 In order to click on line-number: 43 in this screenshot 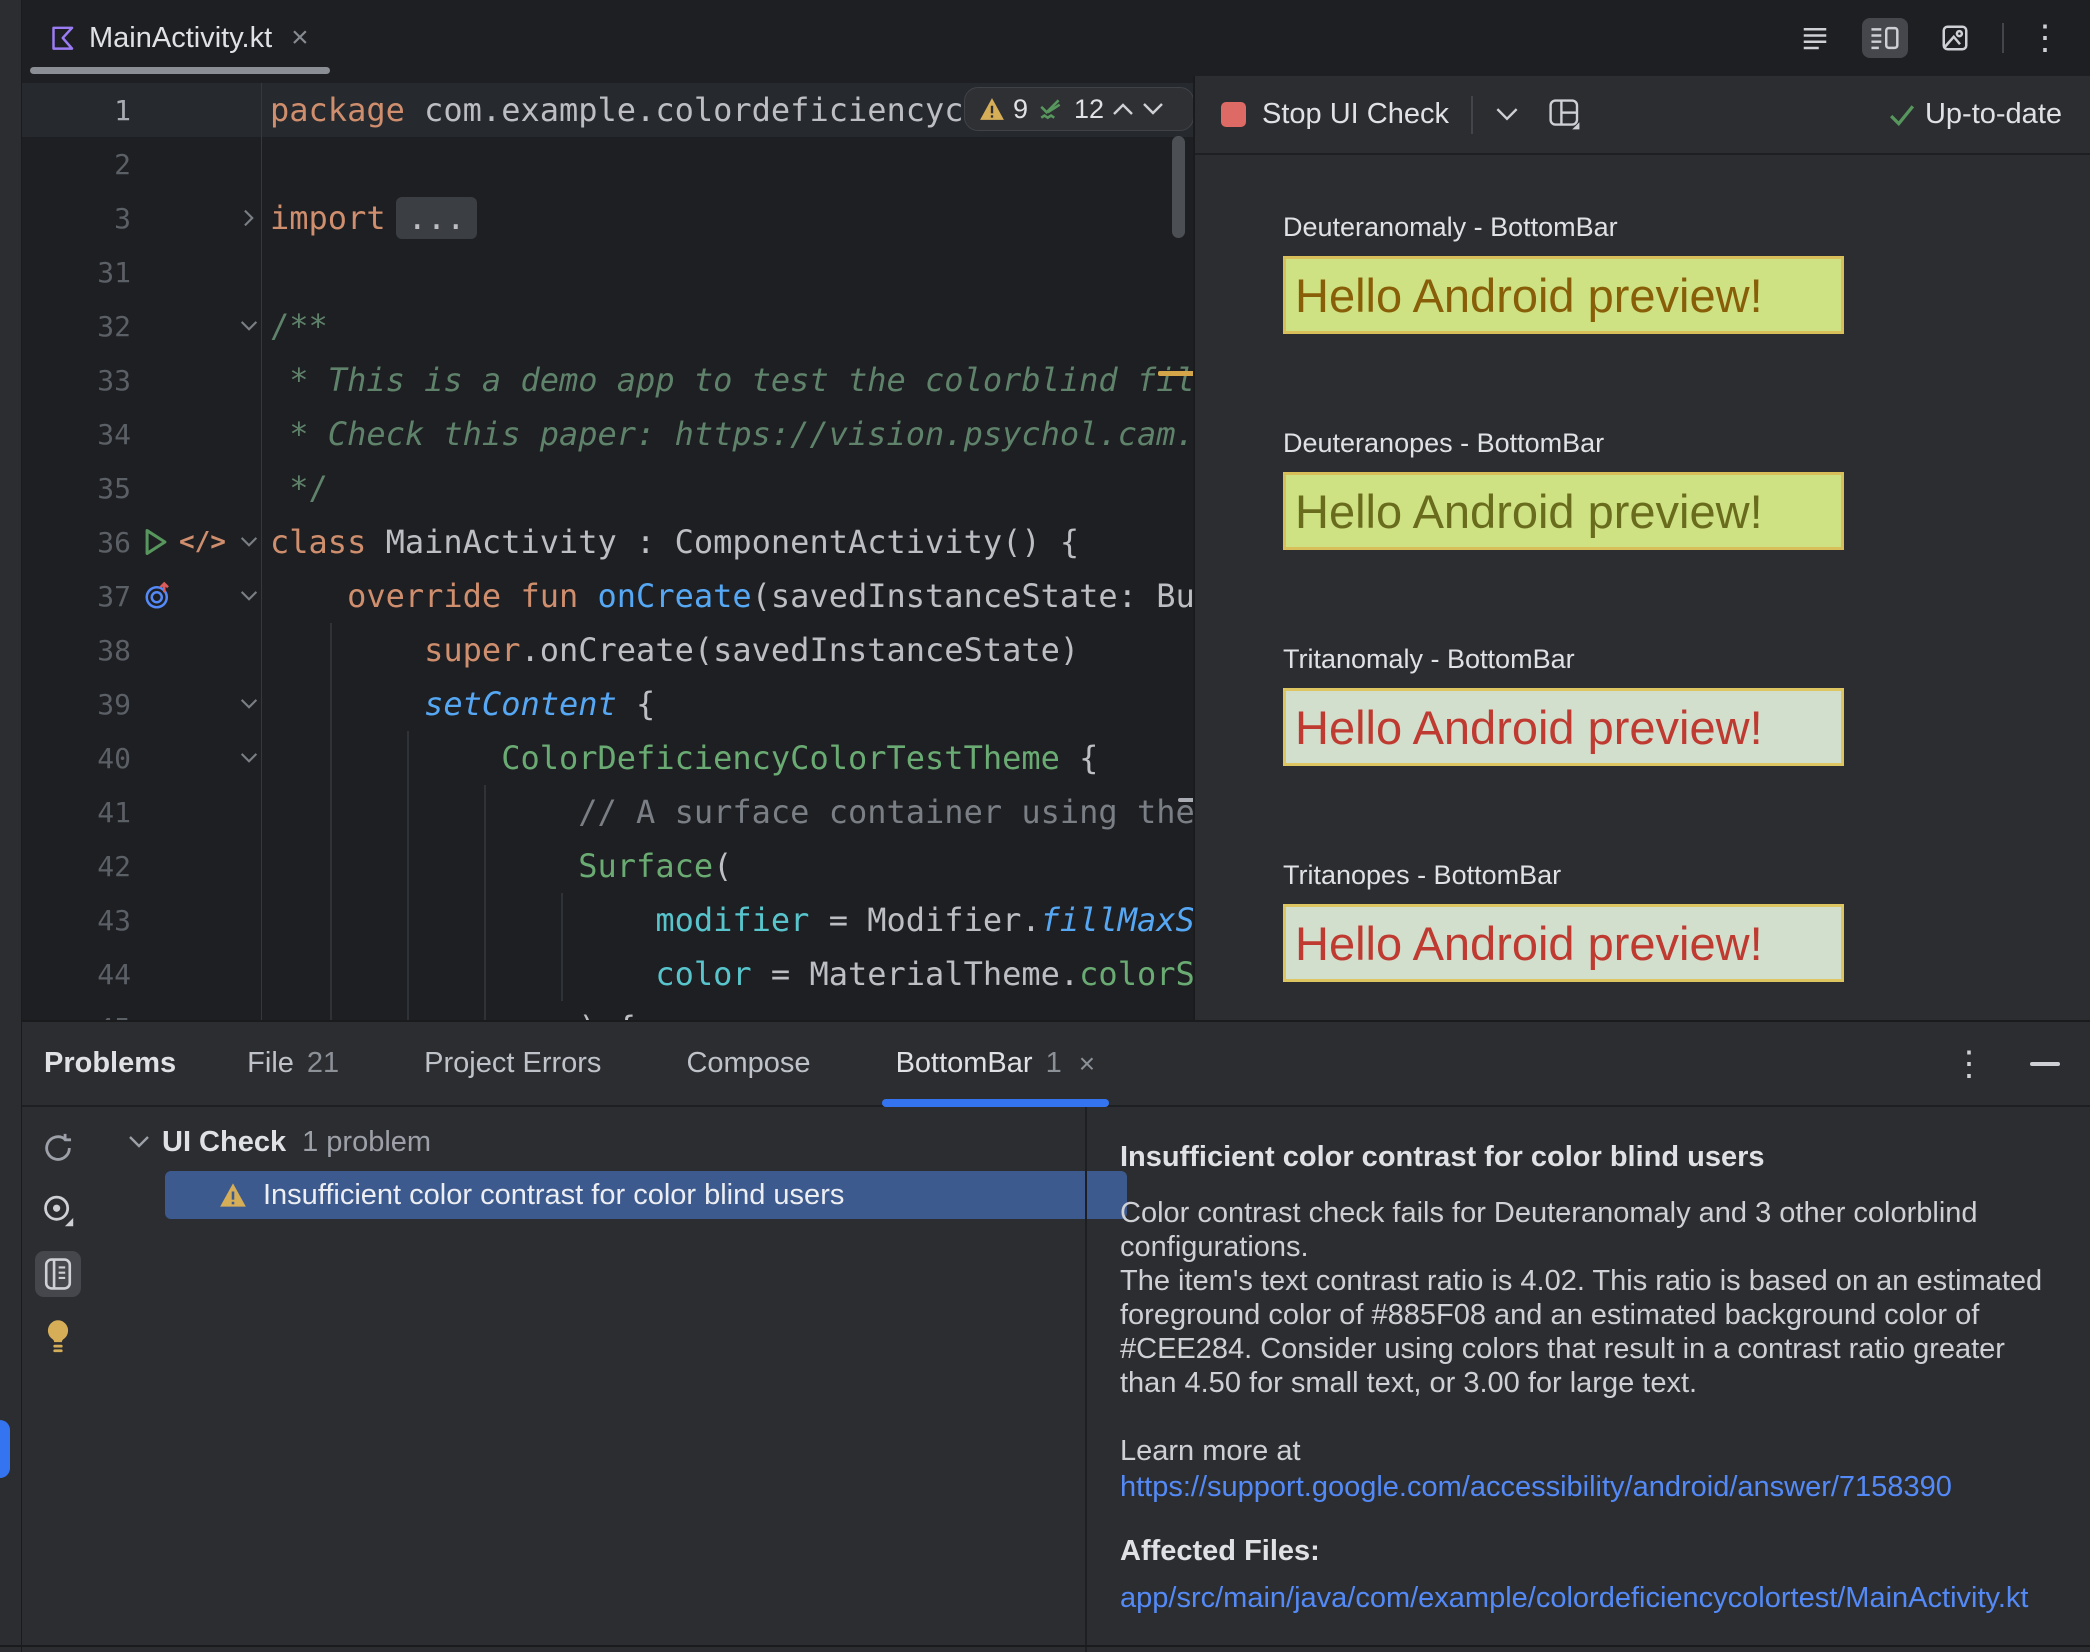, I will do `click(114, 920)`.